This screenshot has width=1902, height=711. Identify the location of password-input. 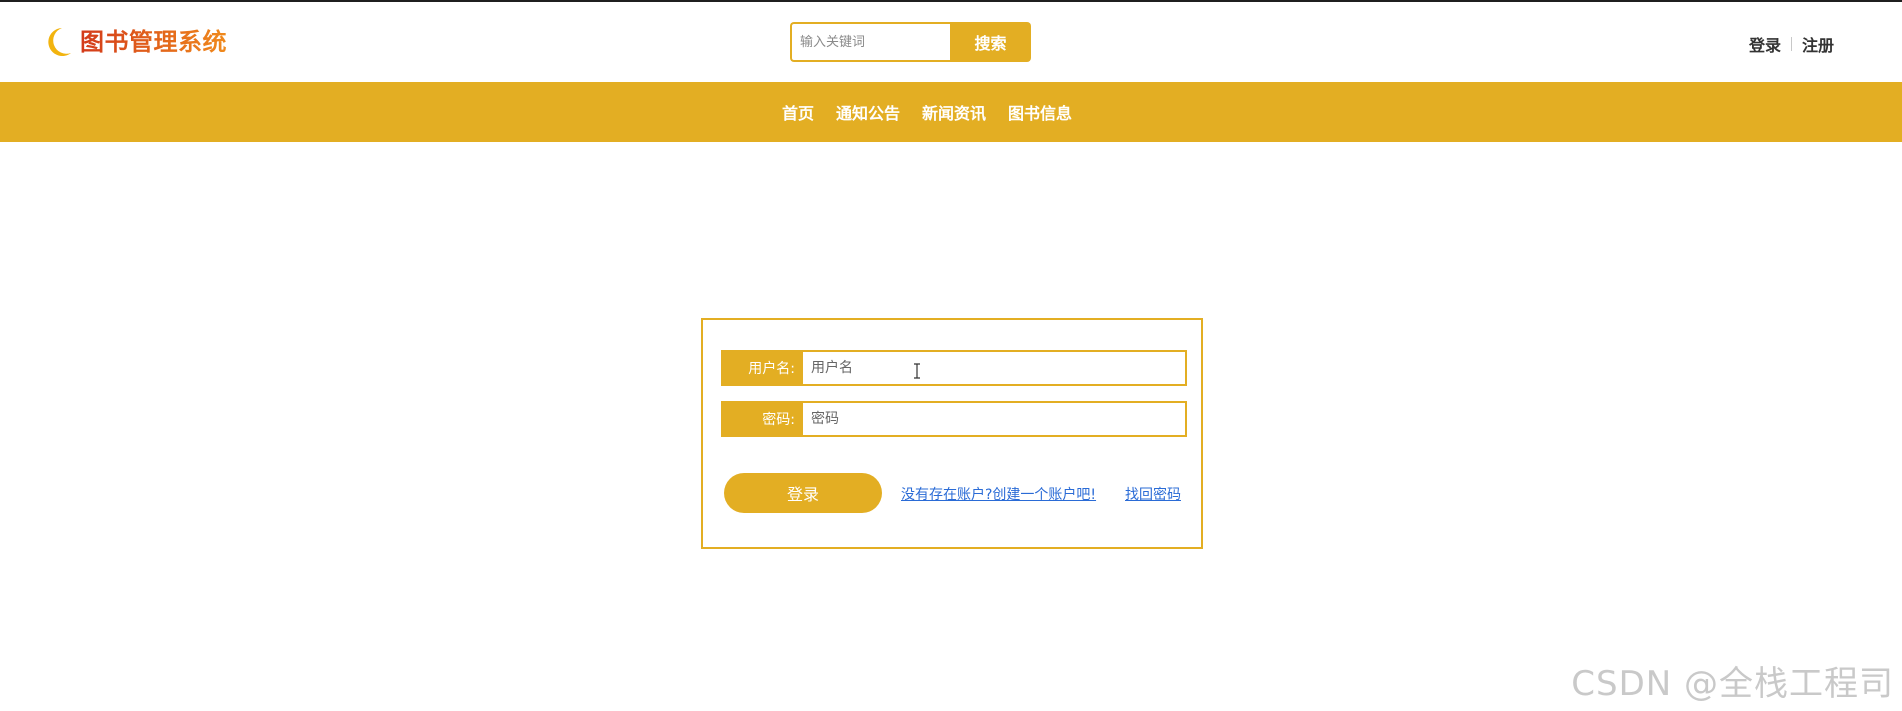
(994, 419).